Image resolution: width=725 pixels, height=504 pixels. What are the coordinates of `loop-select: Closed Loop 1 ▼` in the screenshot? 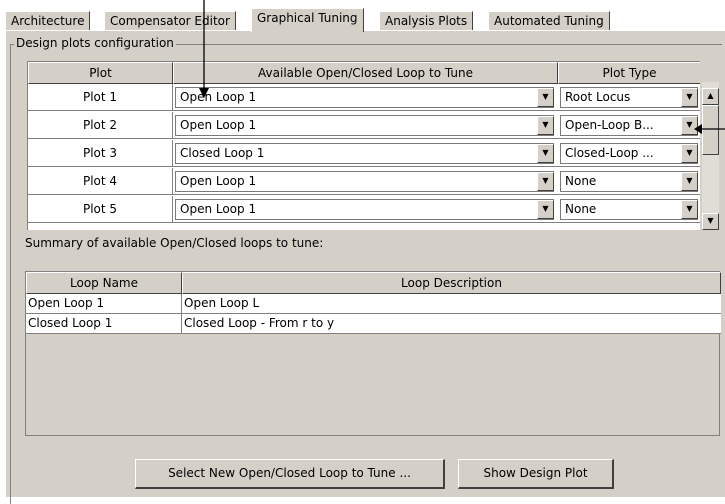 It's located at (364, 153).